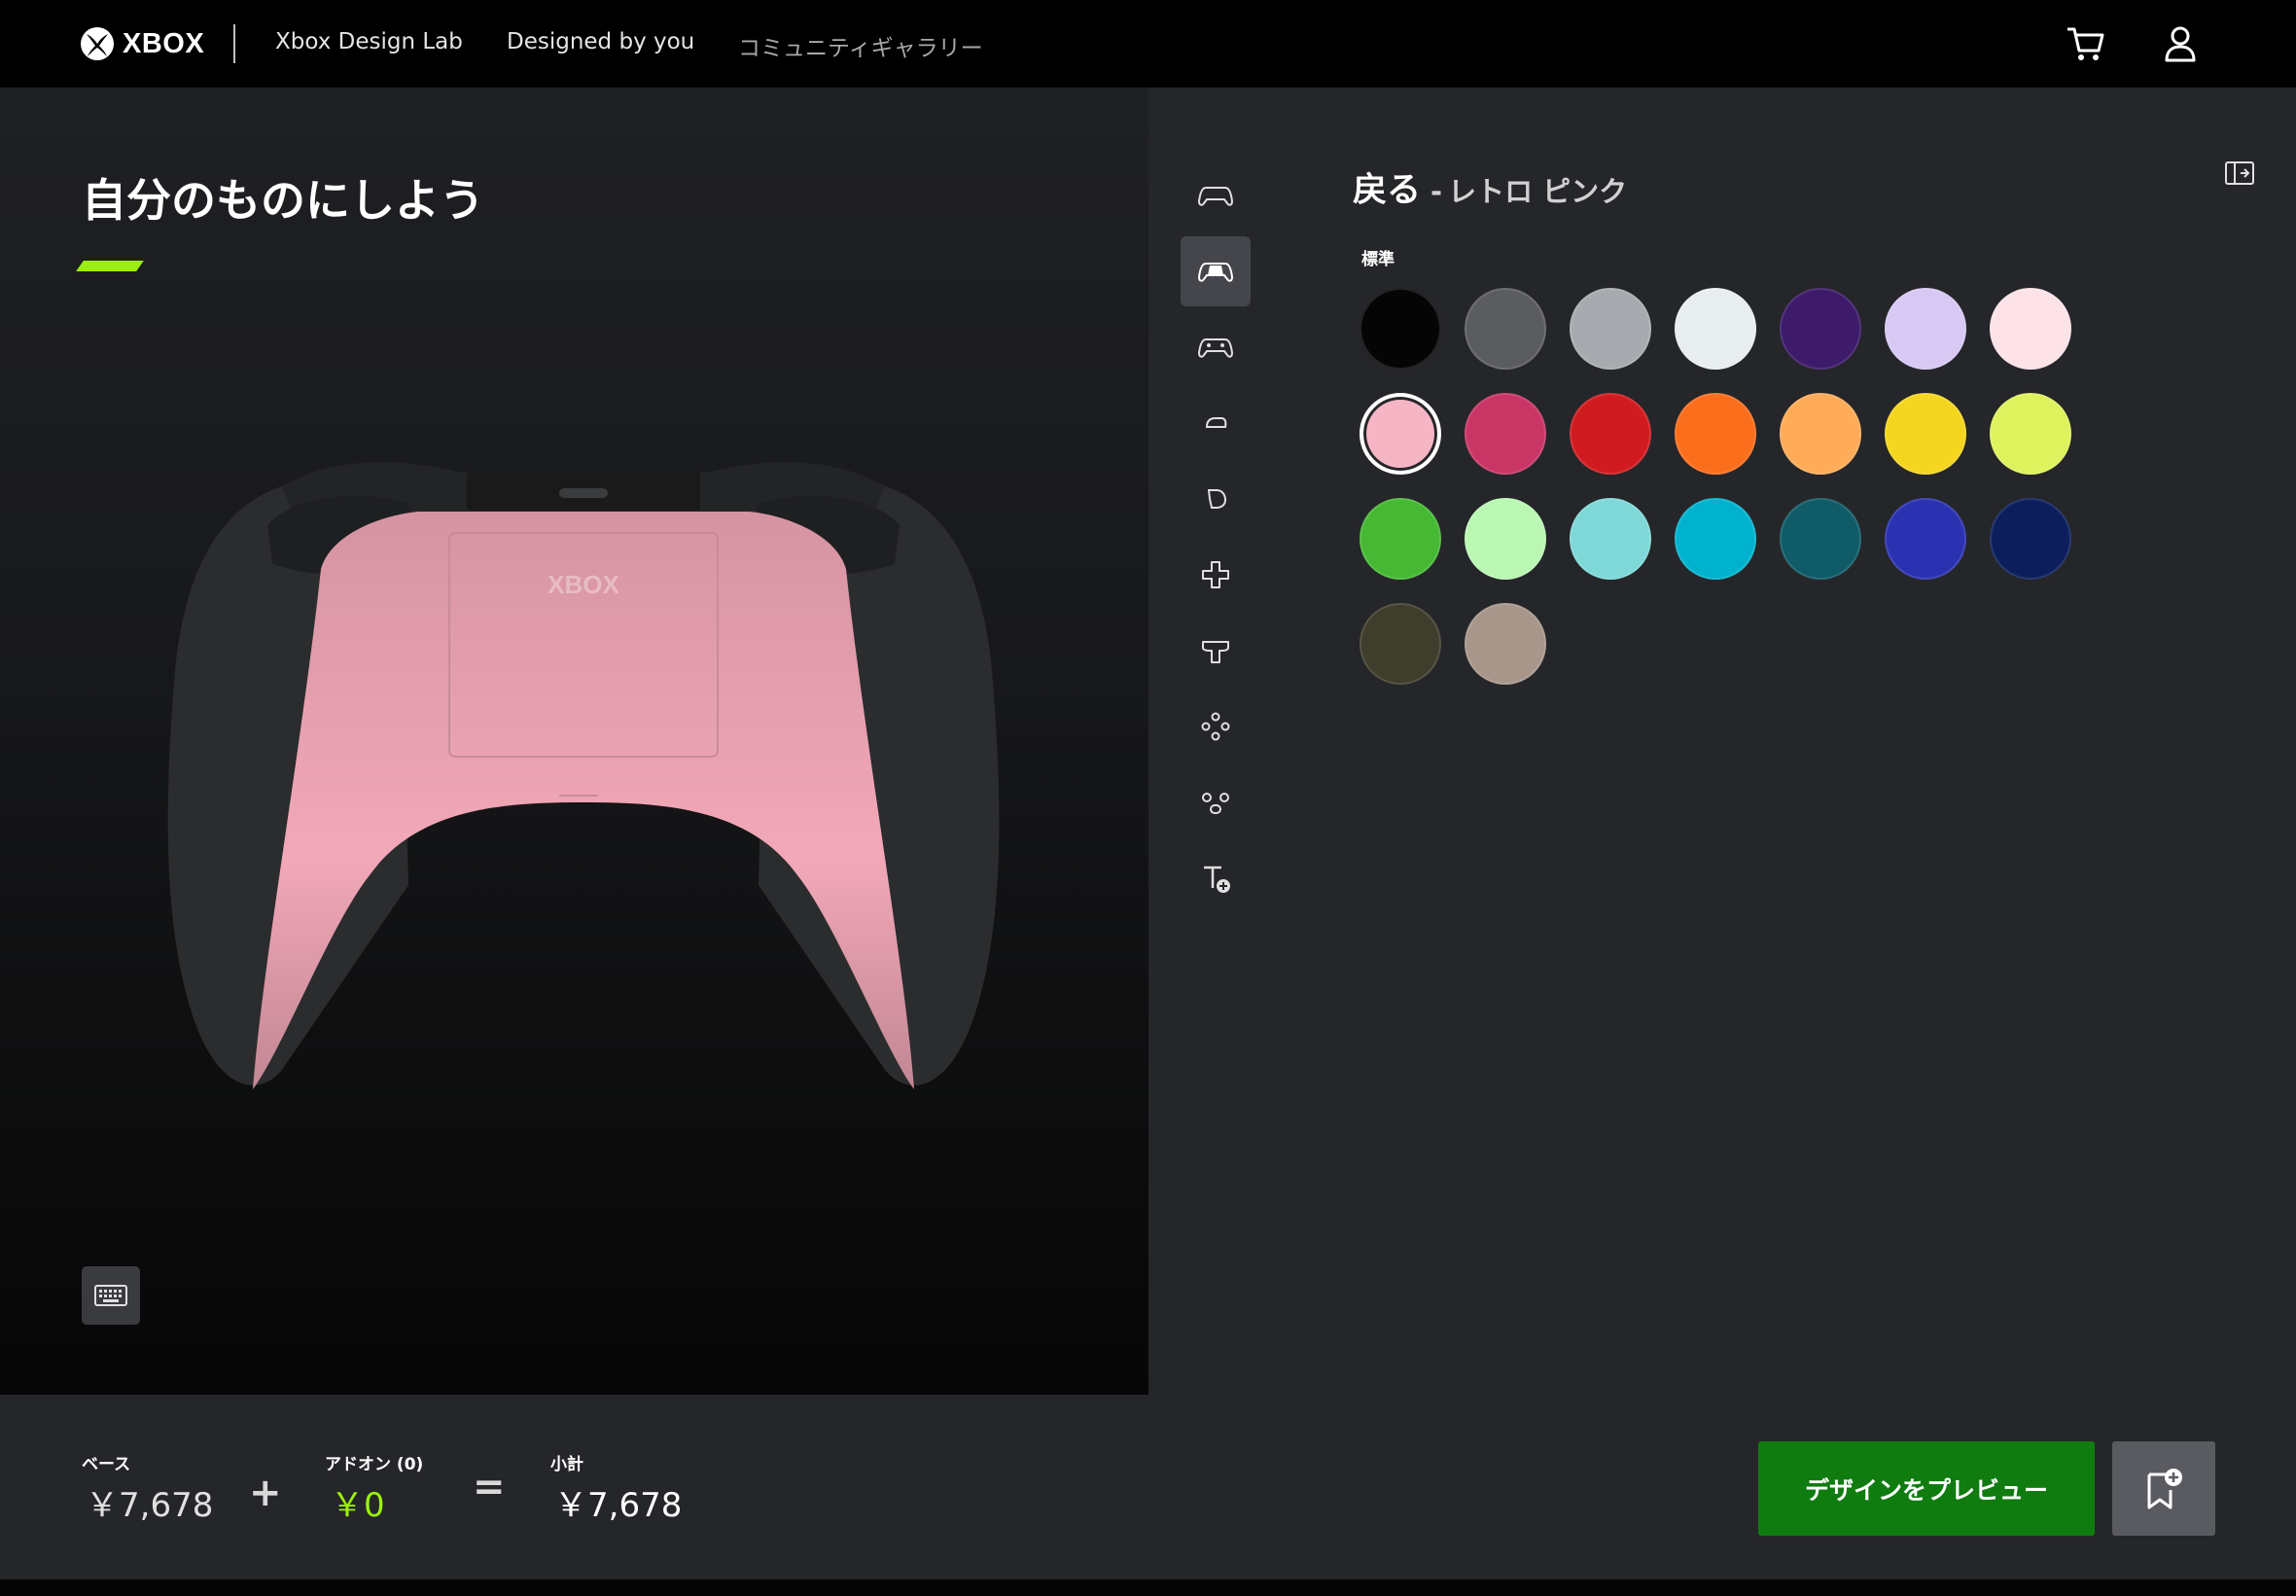 This screenshot has height=1596, width=2296. What do you see at coordinates (566, 1465) in the screenshot?
I see `subtotal-label: 小計` at bounding box center [566, 1465].